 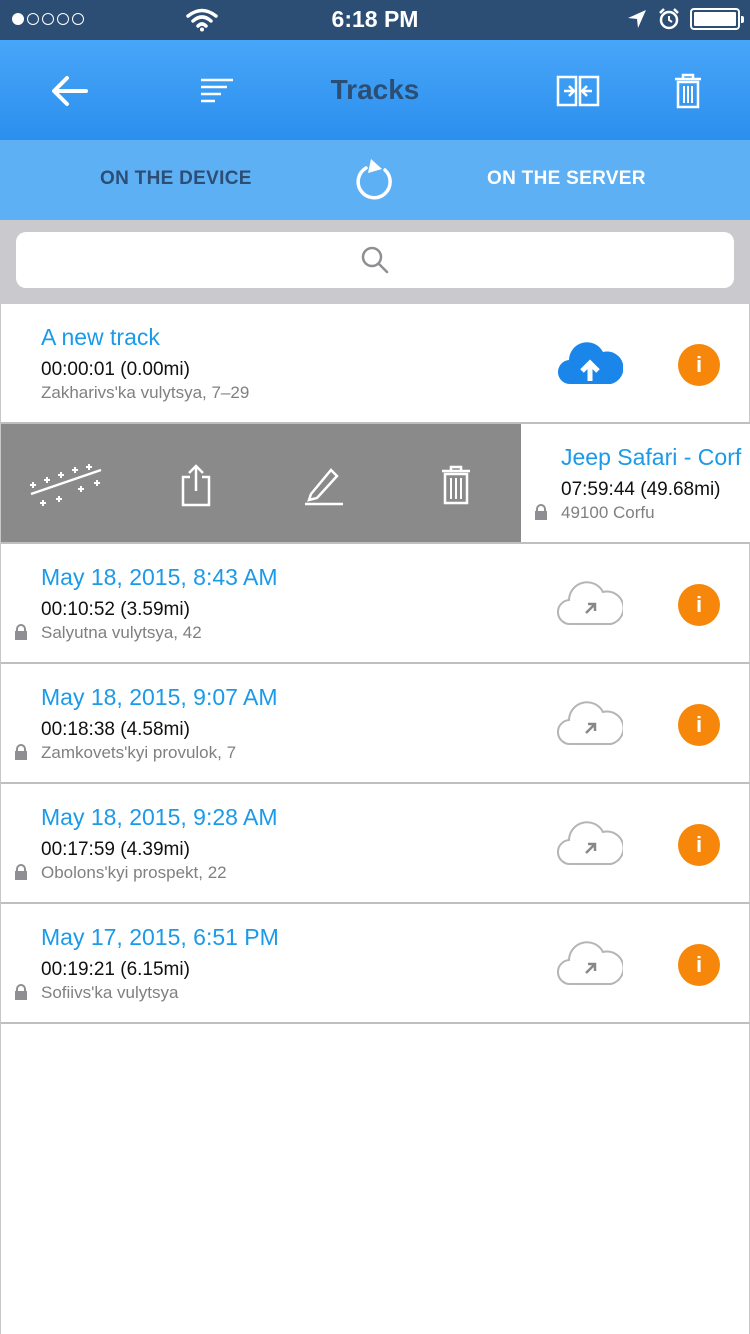 I want to click on magic-wand-icon, so click(x=66, y=485).